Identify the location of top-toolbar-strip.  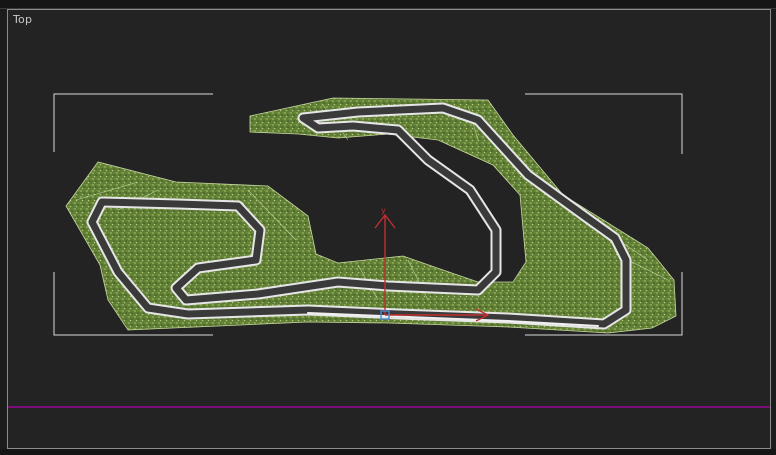
(388, 4).